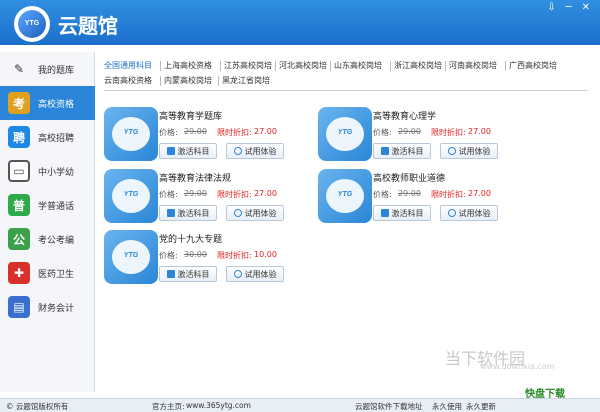 This screenshot has width=600, height=412. Describe the element at coordinates (413, 197) in the screenshot. I see `course-card: YTG 高校教师职业道德 价格: 29.00 限时折扣: 27.00 激活科目 试用体验` at that location.